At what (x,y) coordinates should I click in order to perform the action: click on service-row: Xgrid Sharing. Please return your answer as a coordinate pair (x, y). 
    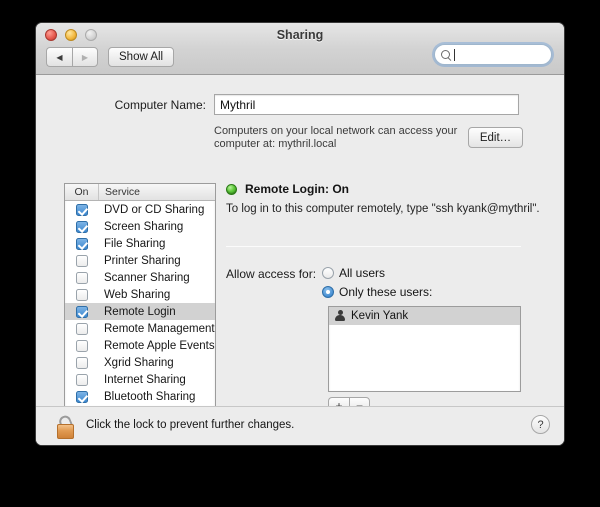
    Looking at the image, I should click on (140, 362).